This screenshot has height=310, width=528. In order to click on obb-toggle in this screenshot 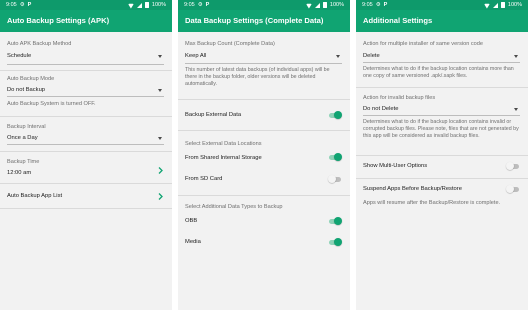, I will do `click(335, 221)`.